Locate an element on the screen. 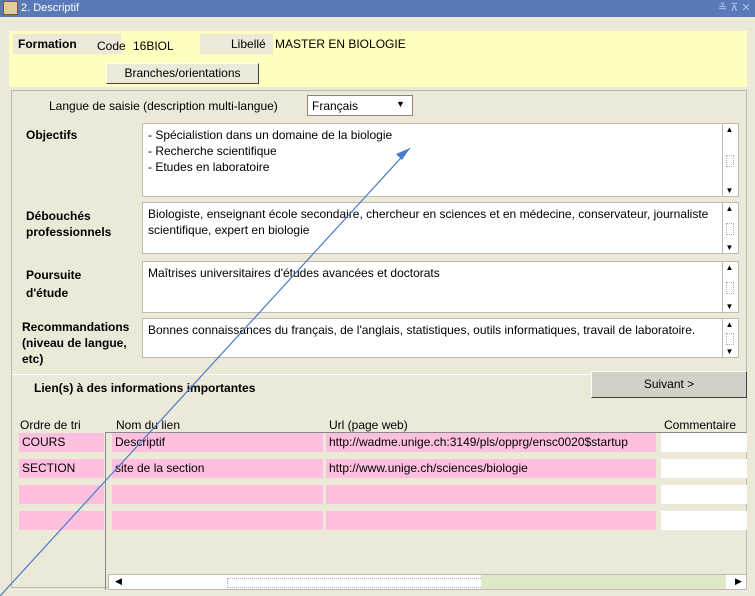 This screenshot has height=596, width=755. poursuite-label: Poursuite d'étude is located at coordinates (54, 284).